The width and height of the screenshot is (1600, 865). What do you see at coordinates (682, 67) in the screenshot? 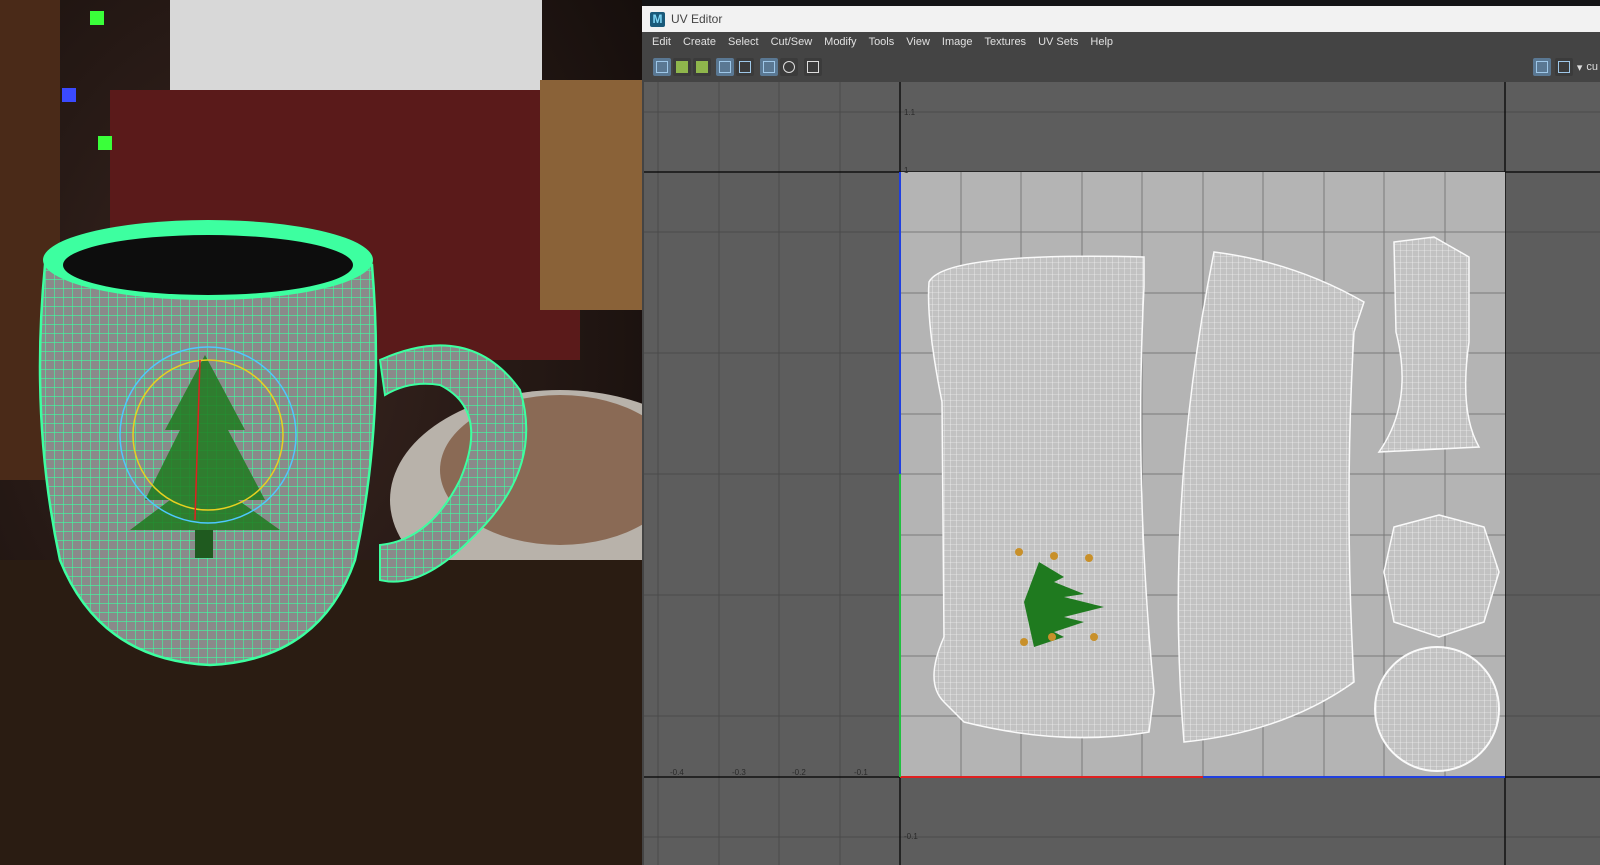
I see `shell-select-icon` at bounding box center [682, 67].